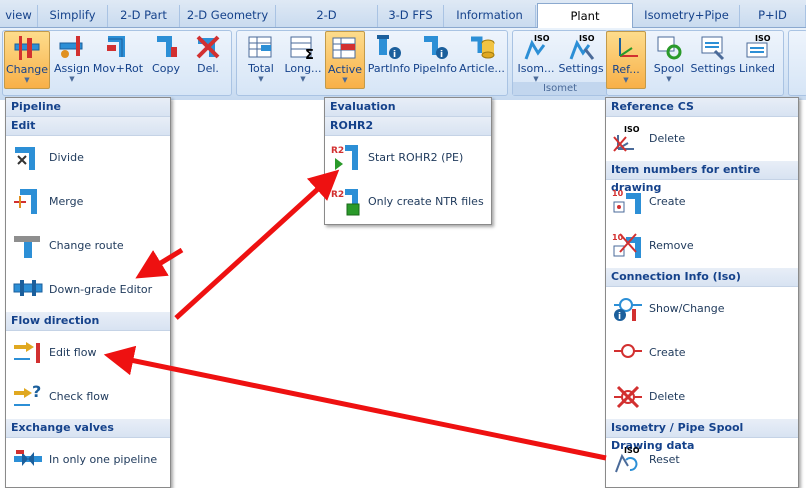  I want to click on arrow-to-start-rohr2, so click(257, 244).